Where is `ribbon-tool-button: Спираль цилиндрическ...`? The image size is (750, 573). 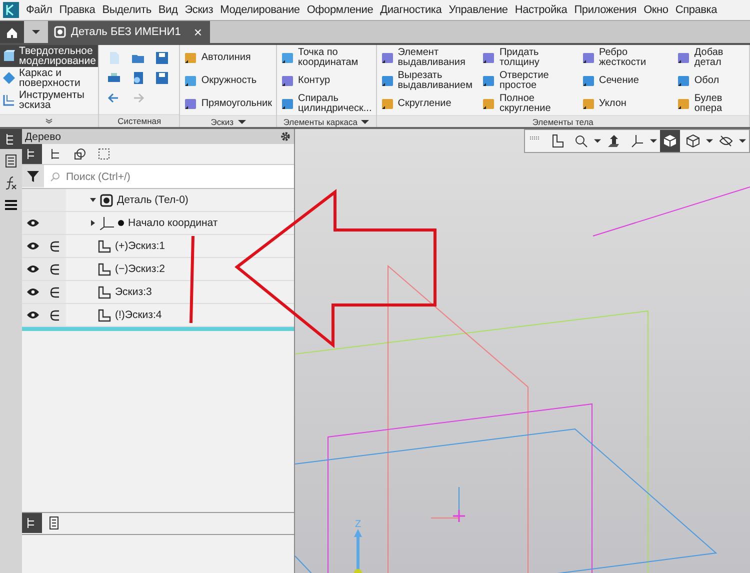 ribbon-tool-button: Спираль цилиндрическ... is located at coordinates (326, 104).